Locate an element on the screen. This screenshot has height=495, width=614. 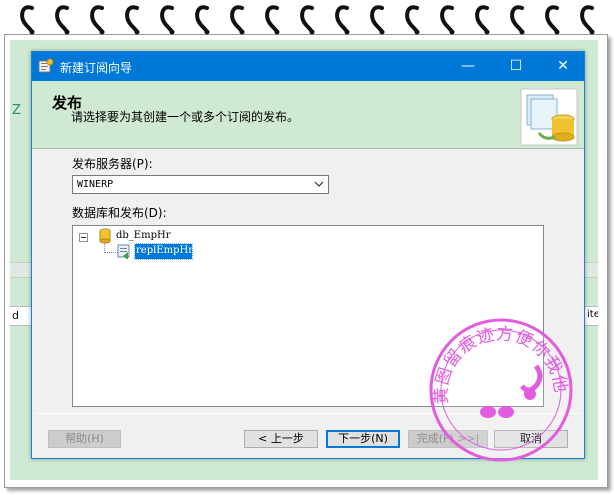
binder-rings is located at coordinates (307, 20).